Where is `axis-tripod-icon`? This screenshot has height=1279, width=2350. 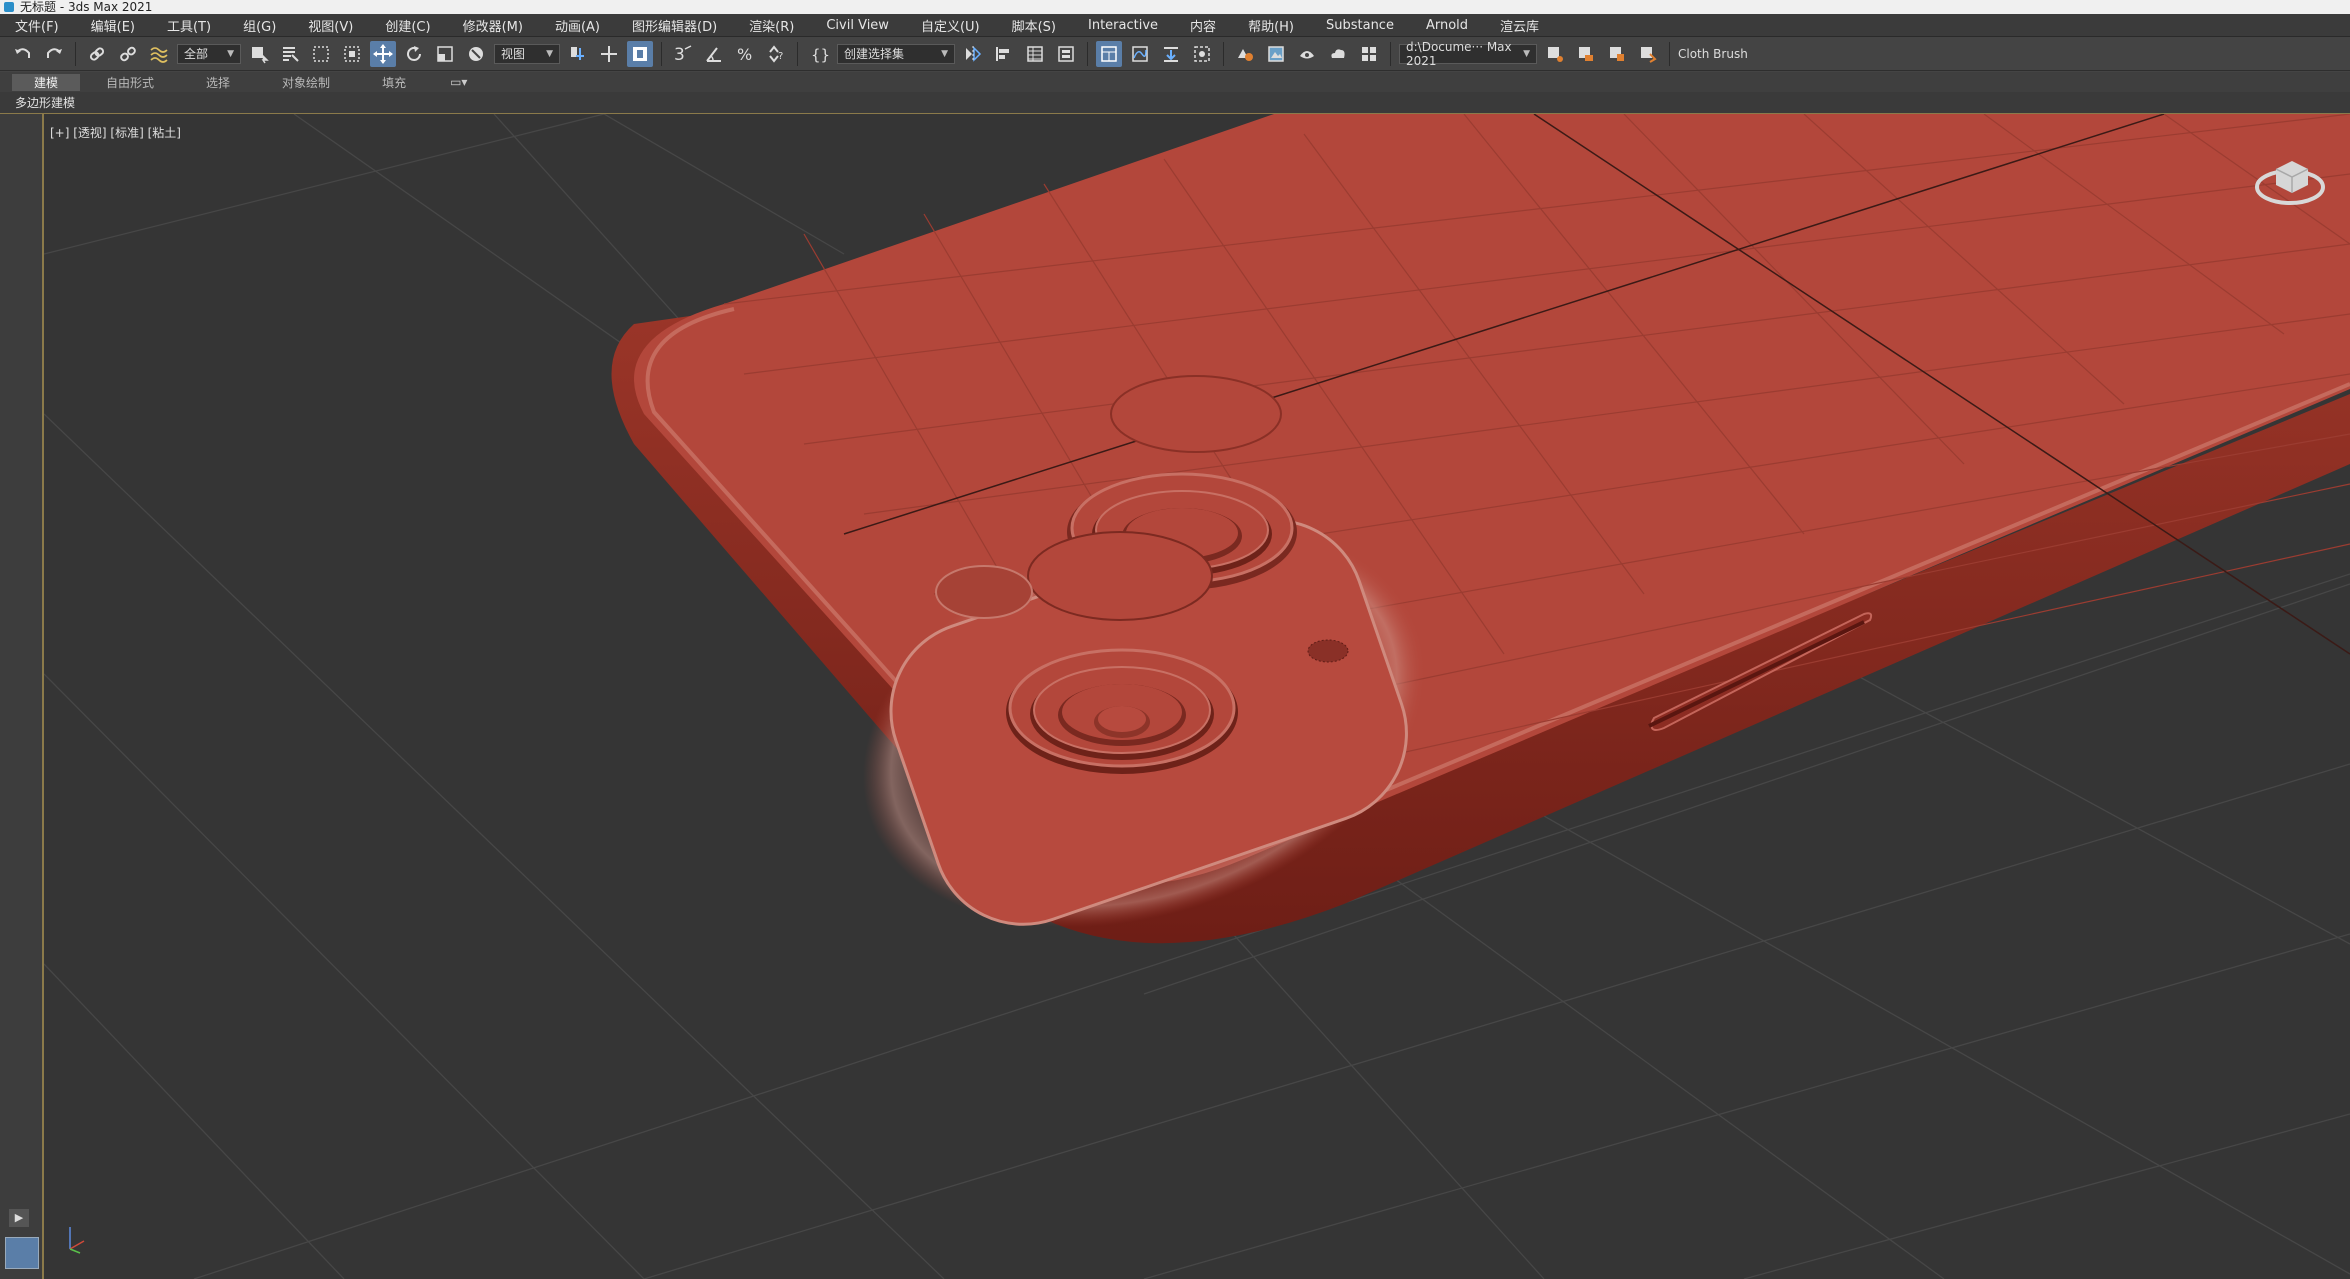 axis-tripod-icon is located at coordinates (77, 1240).